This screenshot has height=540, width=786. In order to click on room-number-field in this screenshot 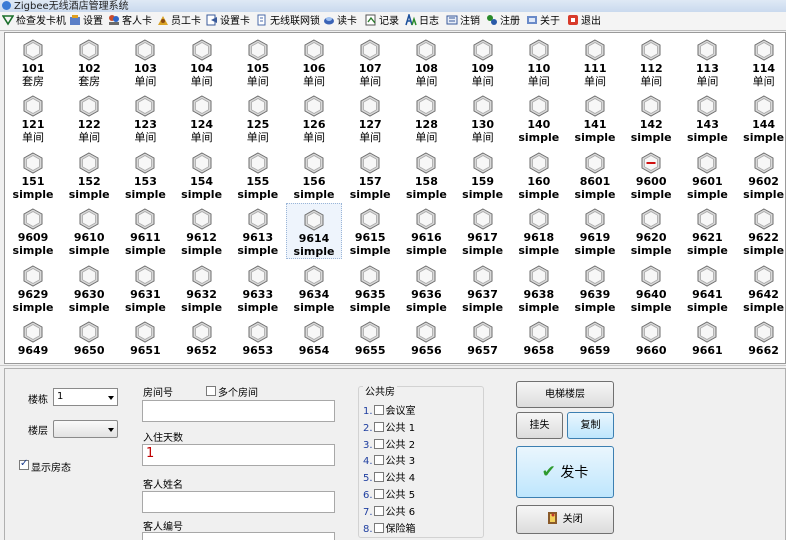, I will do `click(238, 411)`.